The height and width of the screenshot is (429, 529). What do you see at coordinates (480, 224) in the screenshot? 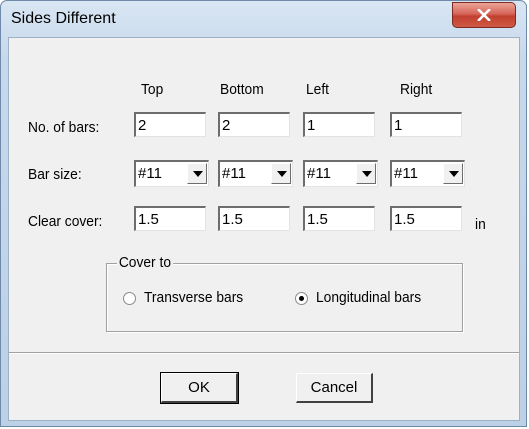
I see `clear-cover-unit: in` at bounding box center [480, 224].